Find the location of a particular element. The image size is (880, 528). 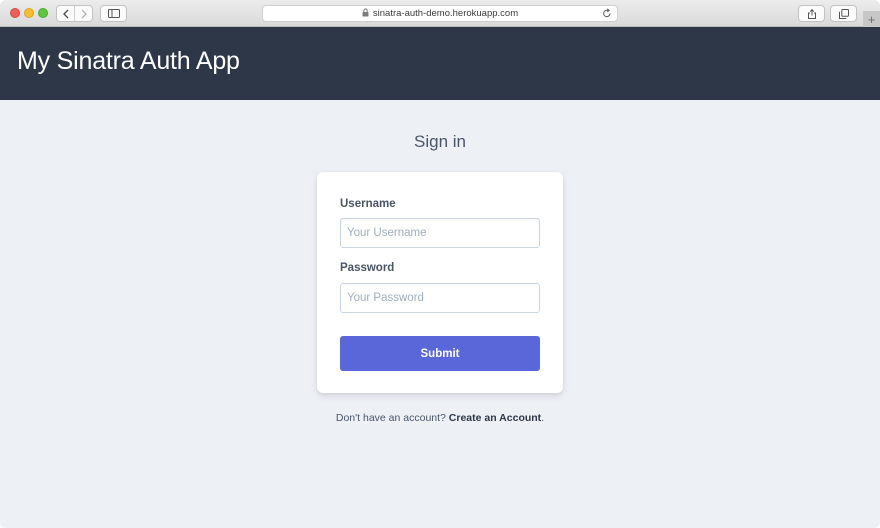

plus-icon: + is located at coordinates (871, 19).